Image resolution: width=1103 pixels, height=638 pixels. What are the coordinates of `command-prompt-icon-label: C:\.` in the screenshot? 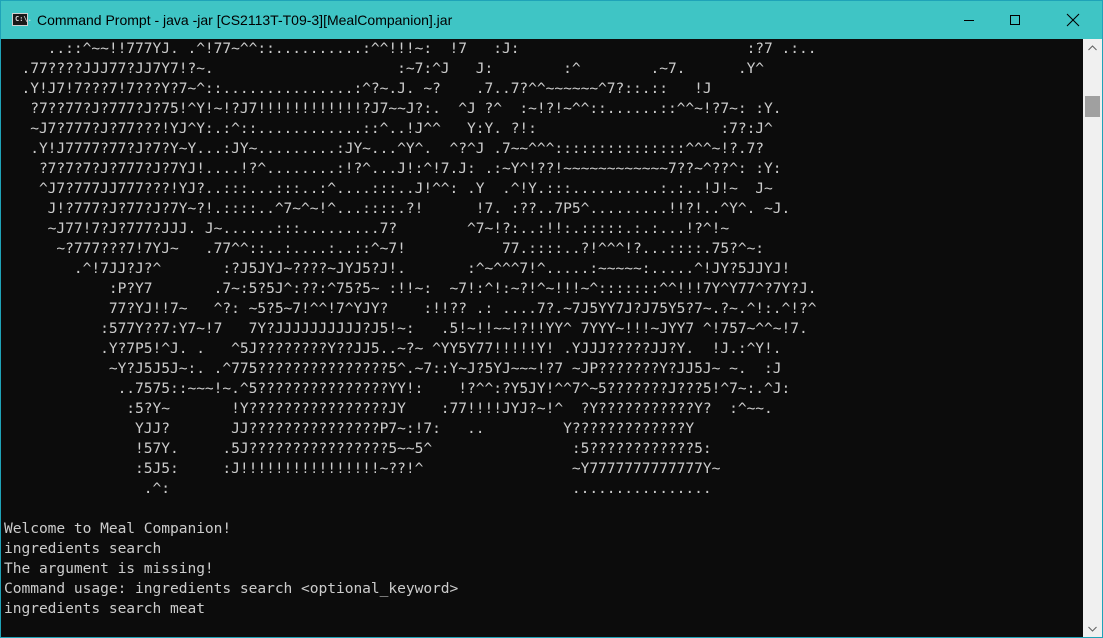 It's located at (23, 19).